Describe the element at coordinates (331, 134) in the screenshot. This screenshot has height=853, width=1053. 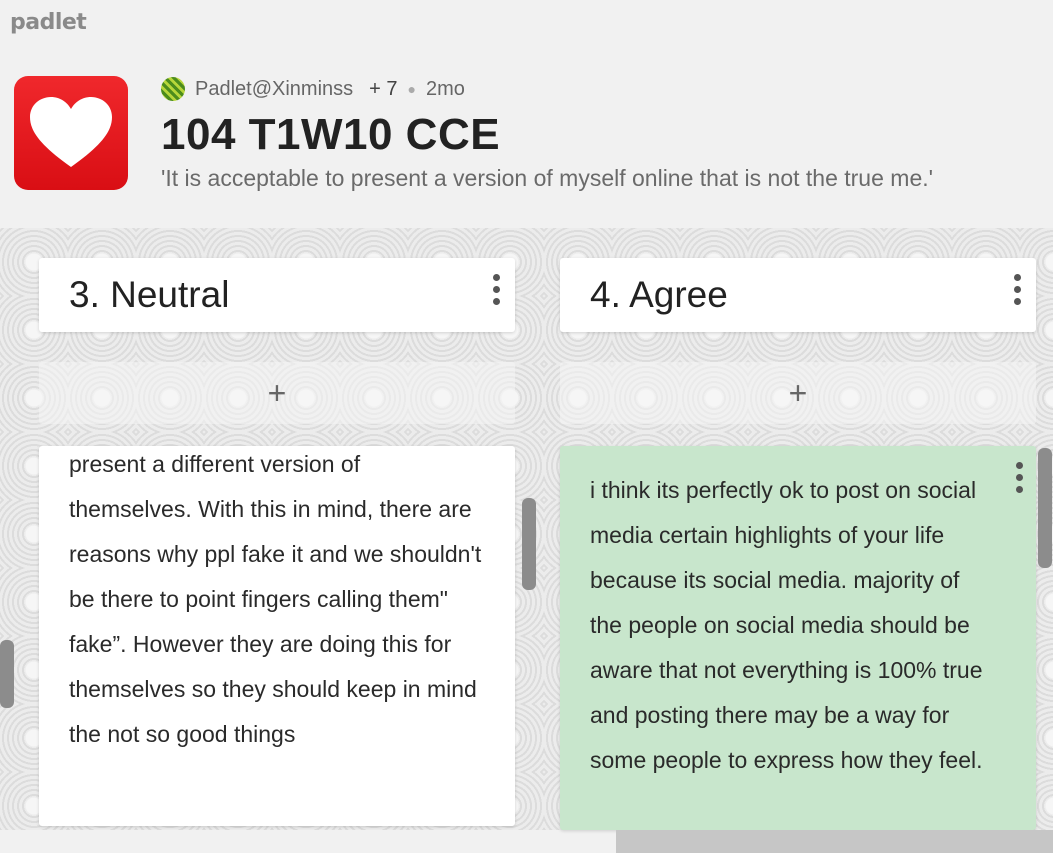
I see `page-title: 104 T1W10 CCE` at that location.